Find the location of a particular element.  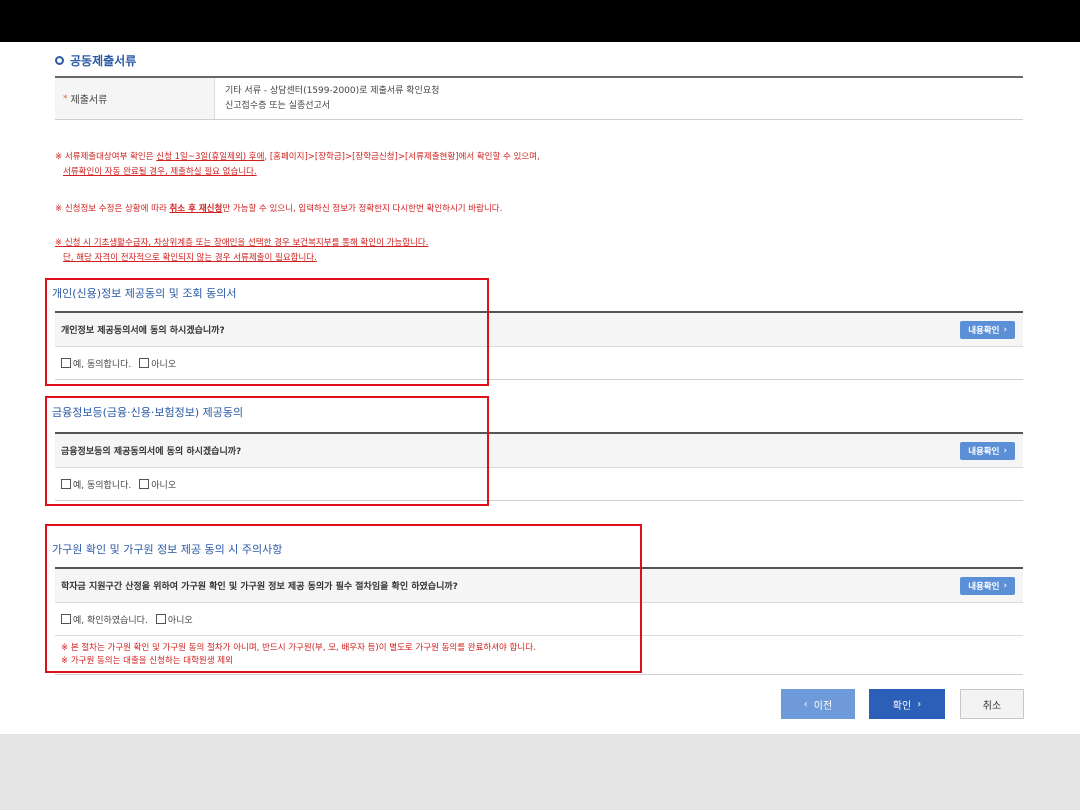

docs-line-2: 신고접수증 또는 실종선고서 is located at coordinates (278, 105).